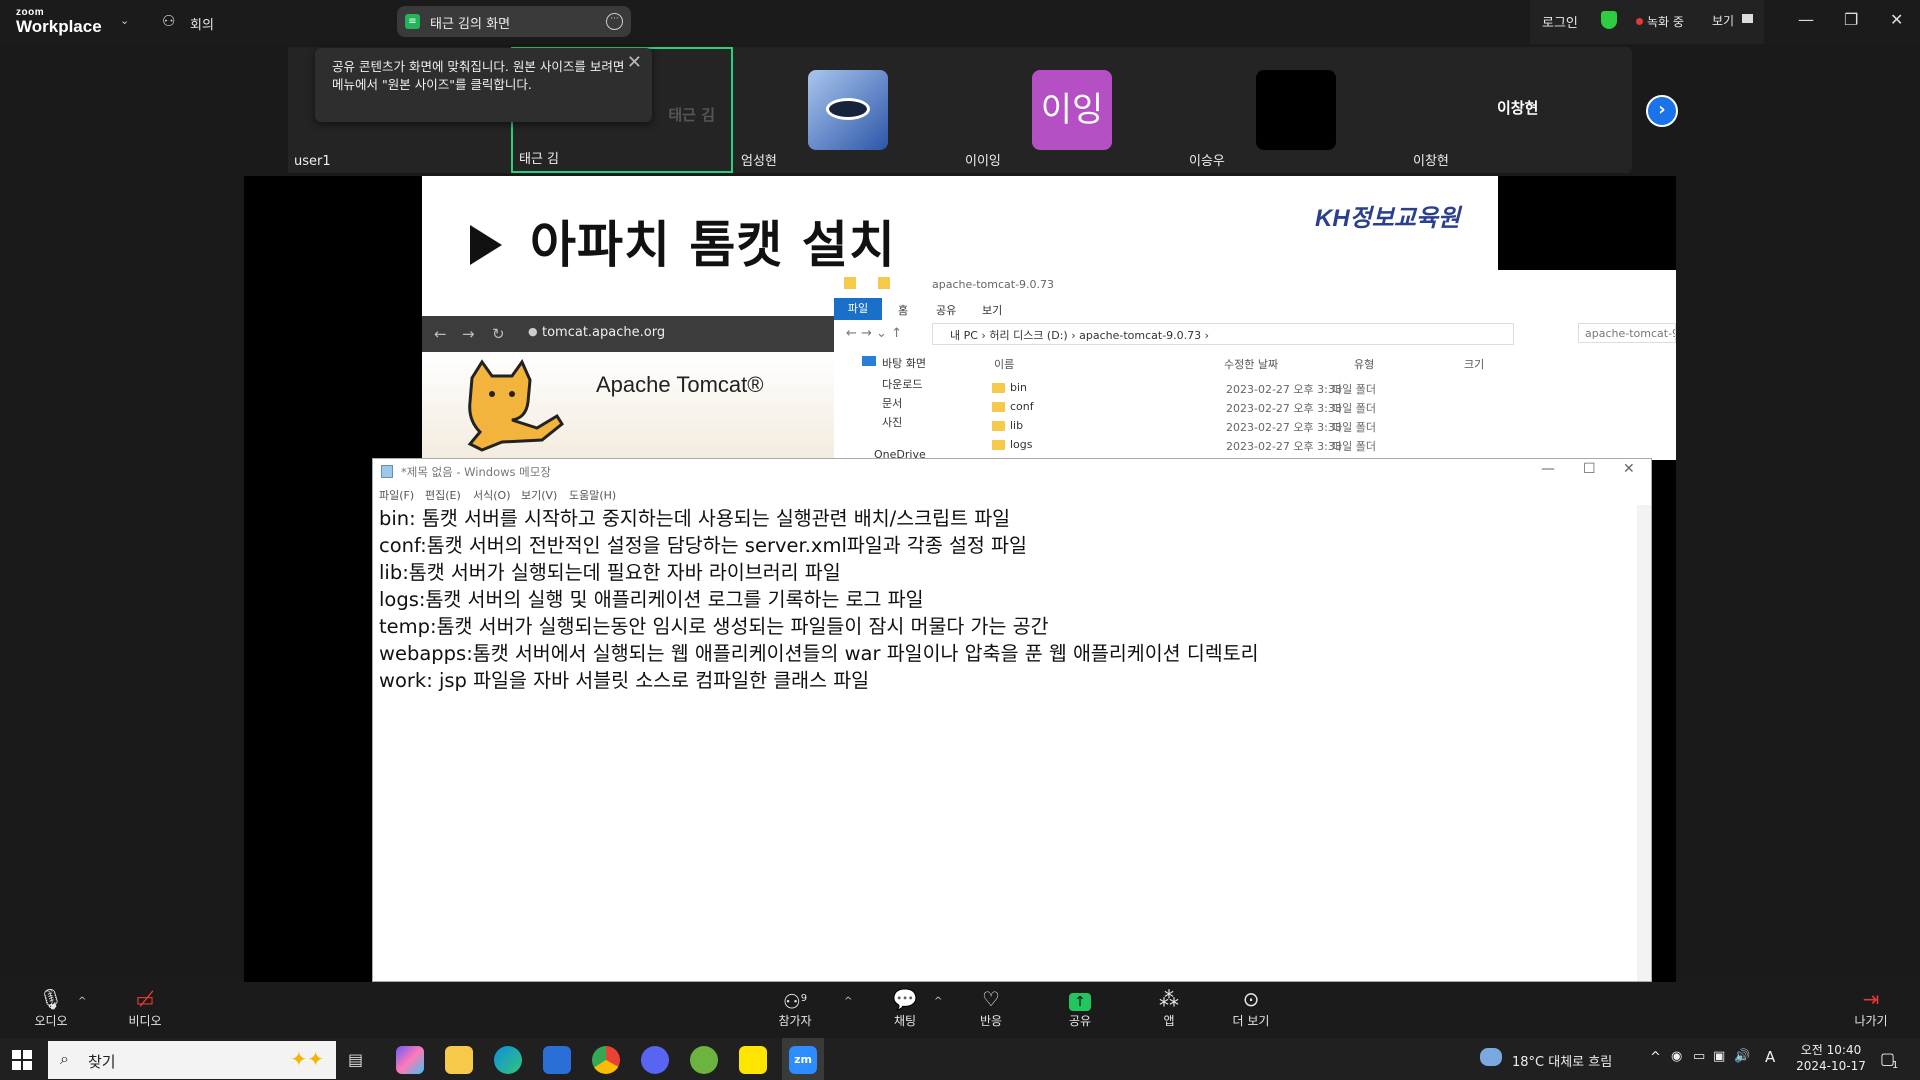 The image size is (1920, 1080). Describe the element at coordinates (1851, 19) in the screenshot. I see `restore-icon: ❐` at that location.